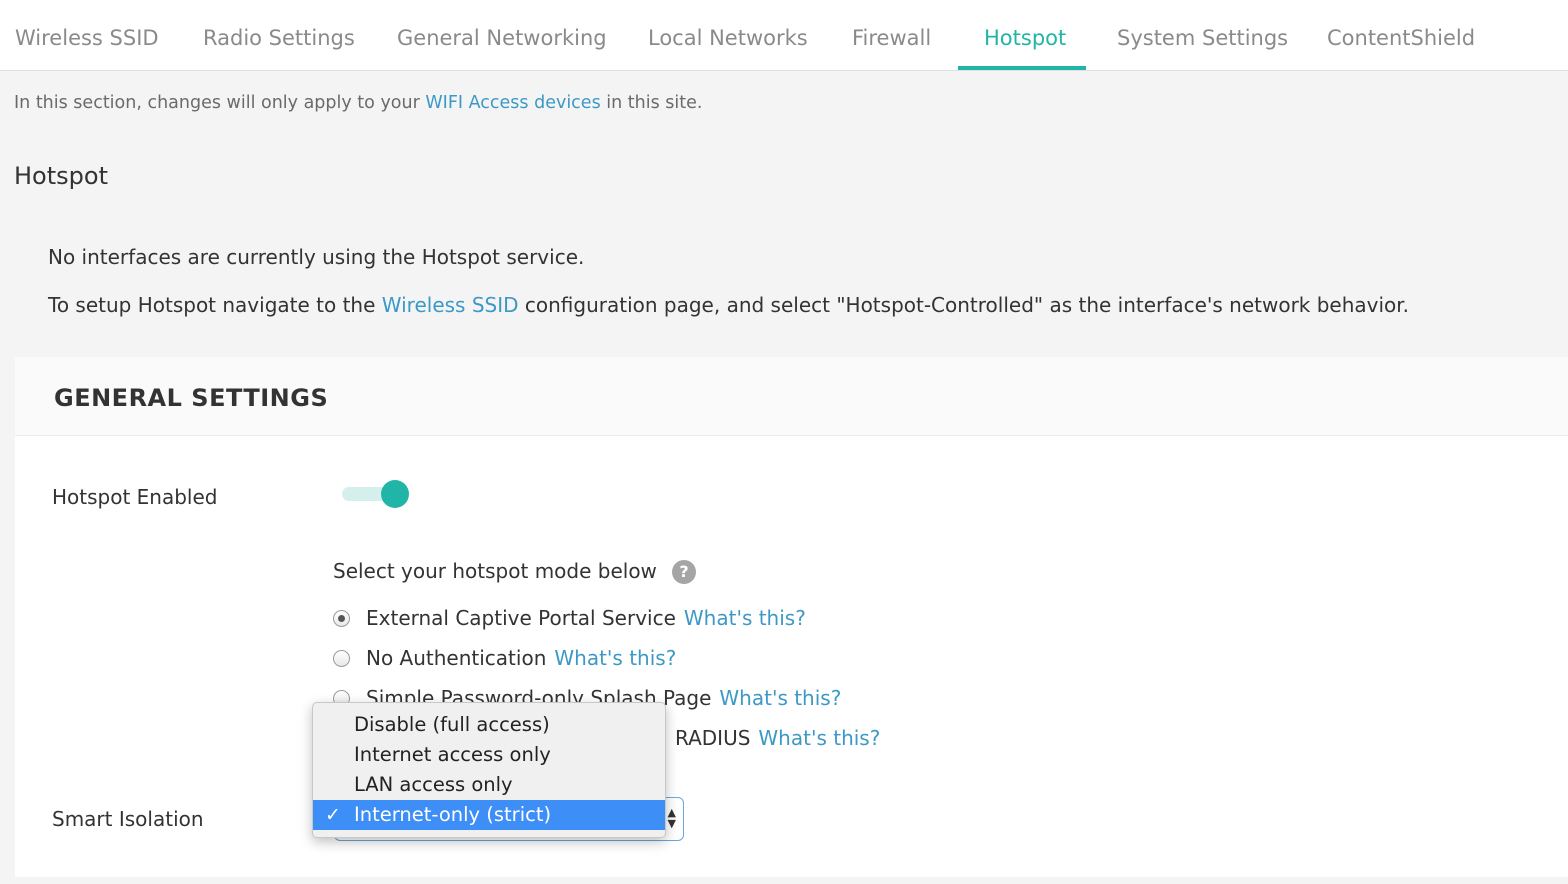  What do you see at coordinates (333, 815) in the screenshot?
I see `checkmark-icon: ✓` at bounding box center [333, 815].